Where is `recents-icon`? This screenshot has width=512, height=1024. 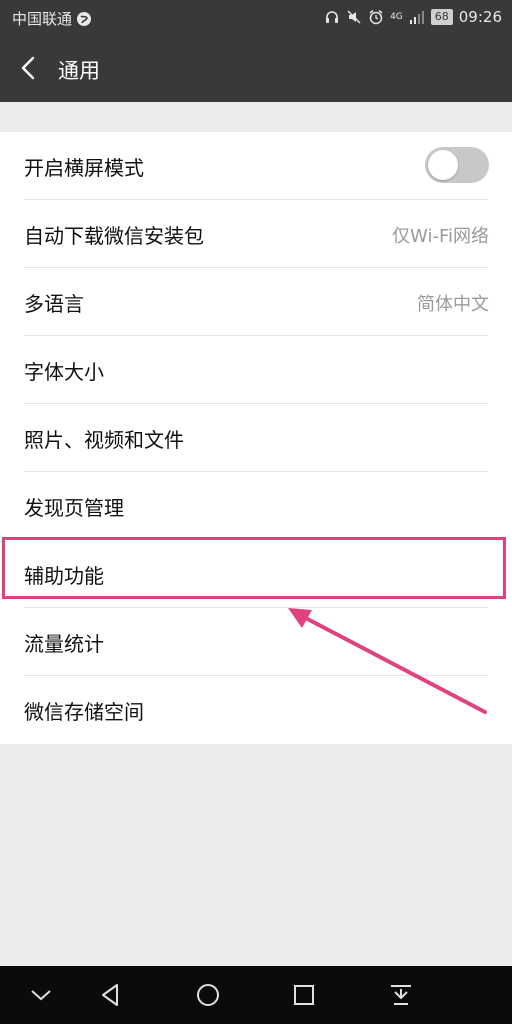 recents-icon is located at coordinates (304, 995).